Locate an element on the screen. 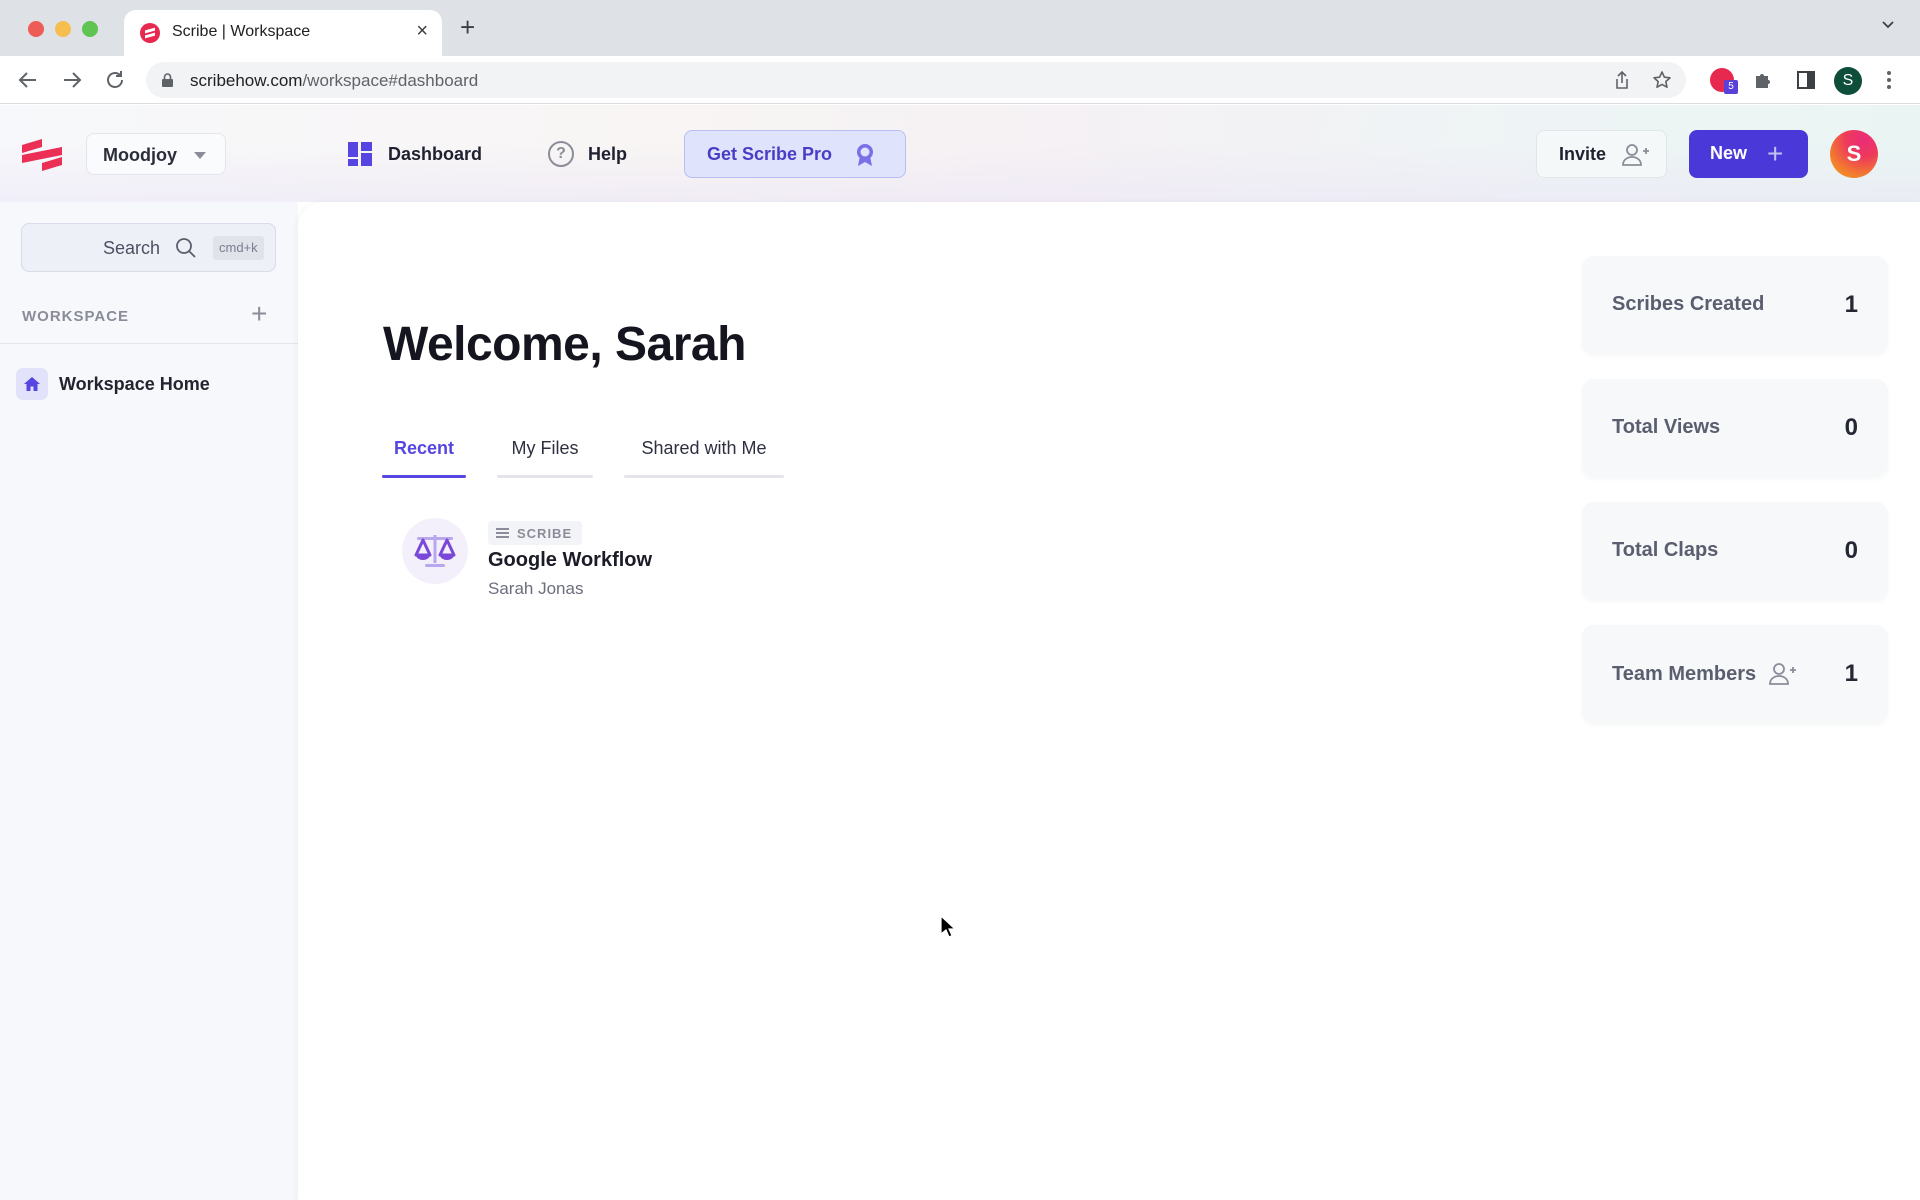 Image resolution: width=1920 pixels, height=1200 pixels. file-name: Google Workflow is located at coordinates (570, 560).